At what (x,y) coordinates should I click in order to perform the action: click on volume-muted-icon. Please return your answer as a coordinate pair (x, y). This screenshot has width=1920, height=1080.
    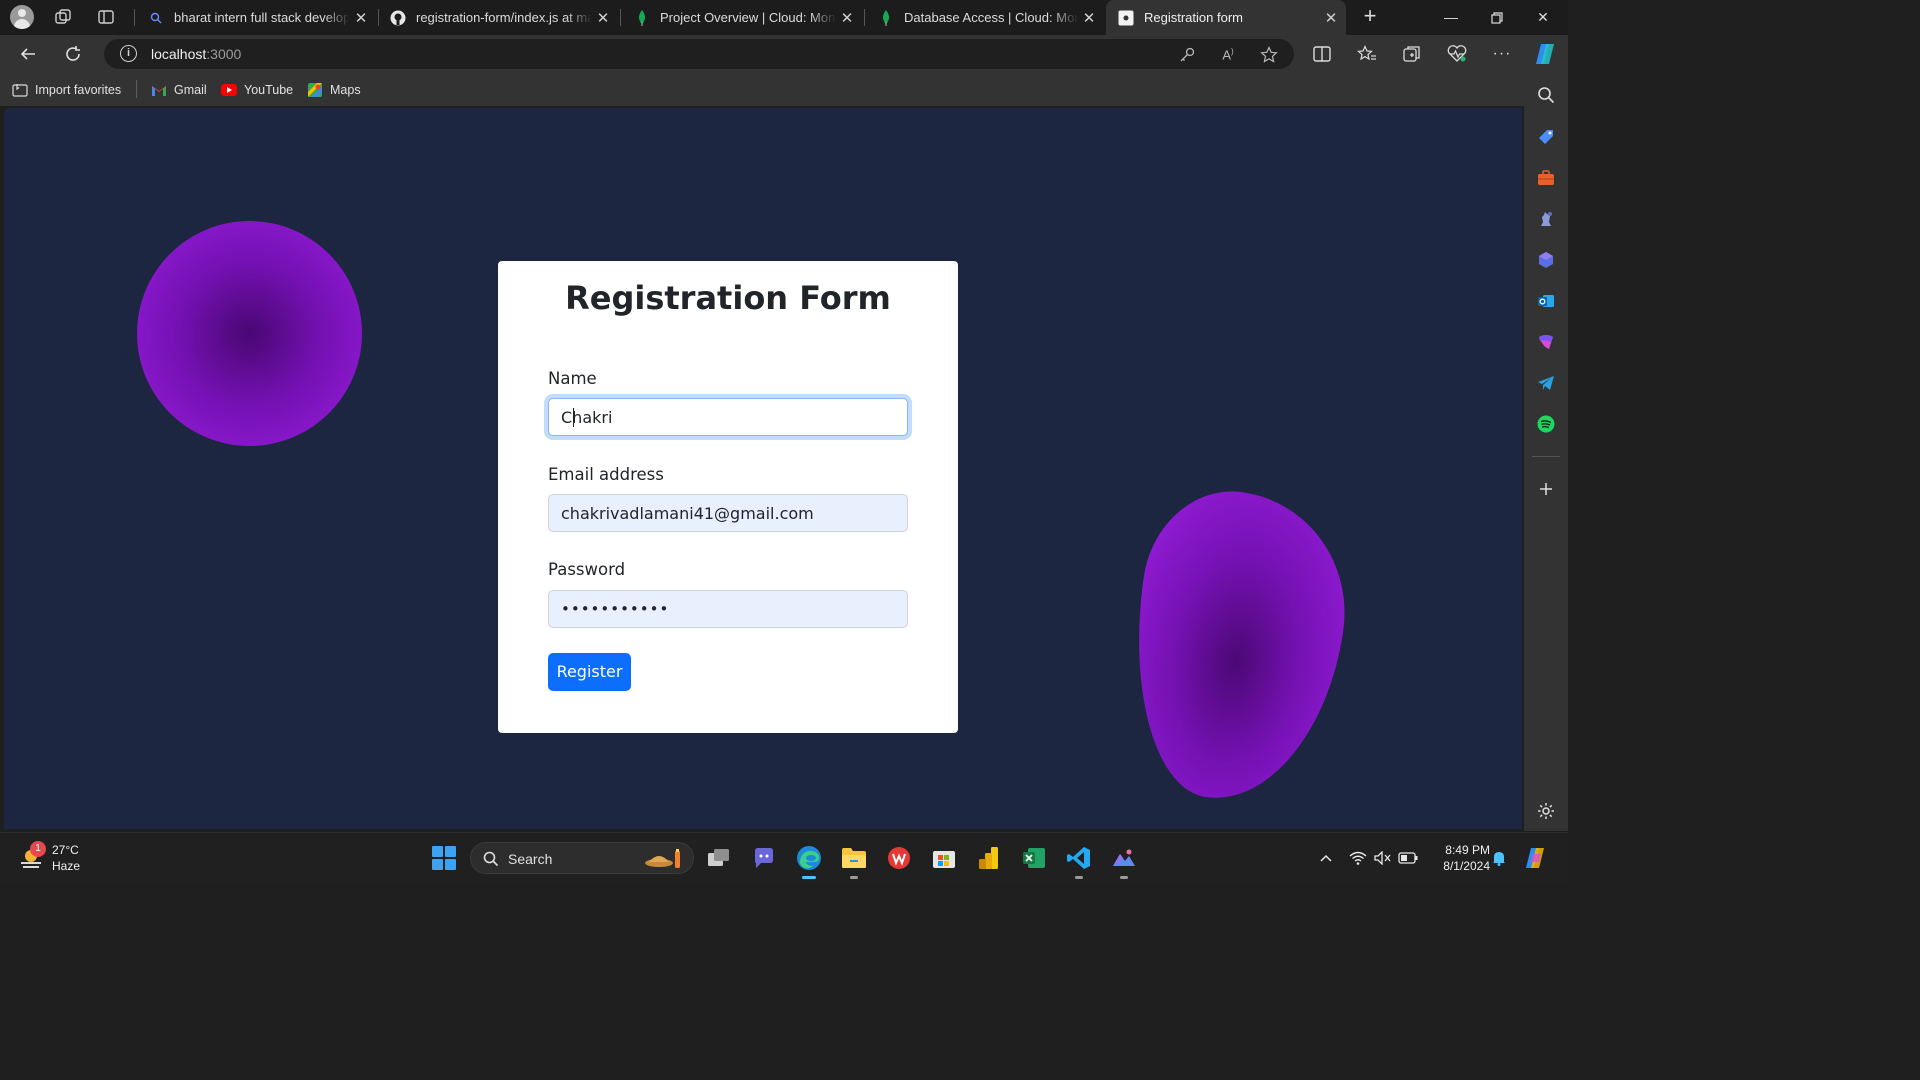
    Looking at the image, I should click on (1383, 858).